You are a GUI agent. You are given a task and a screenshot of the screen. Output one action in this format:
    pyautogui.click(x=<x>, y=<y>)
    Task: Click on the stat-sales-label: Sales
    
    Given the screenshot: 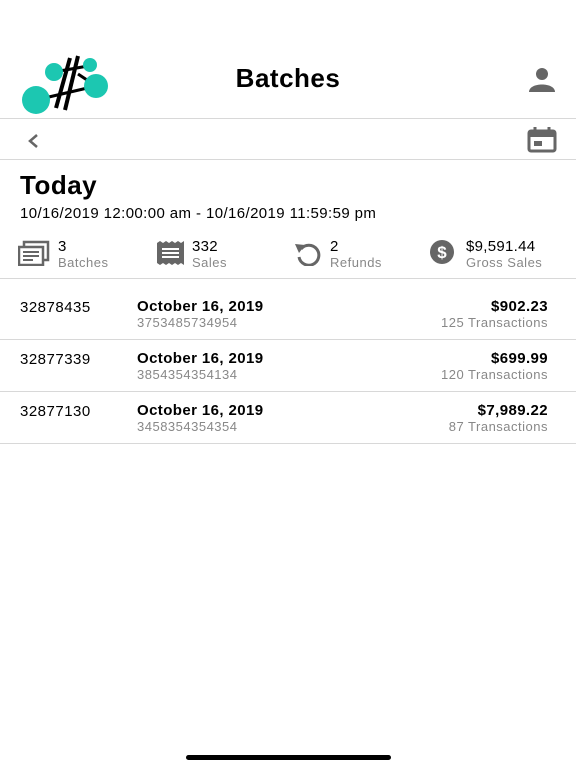 What is the action you would take?
    pyautogui.click(x=210, y=262)
    